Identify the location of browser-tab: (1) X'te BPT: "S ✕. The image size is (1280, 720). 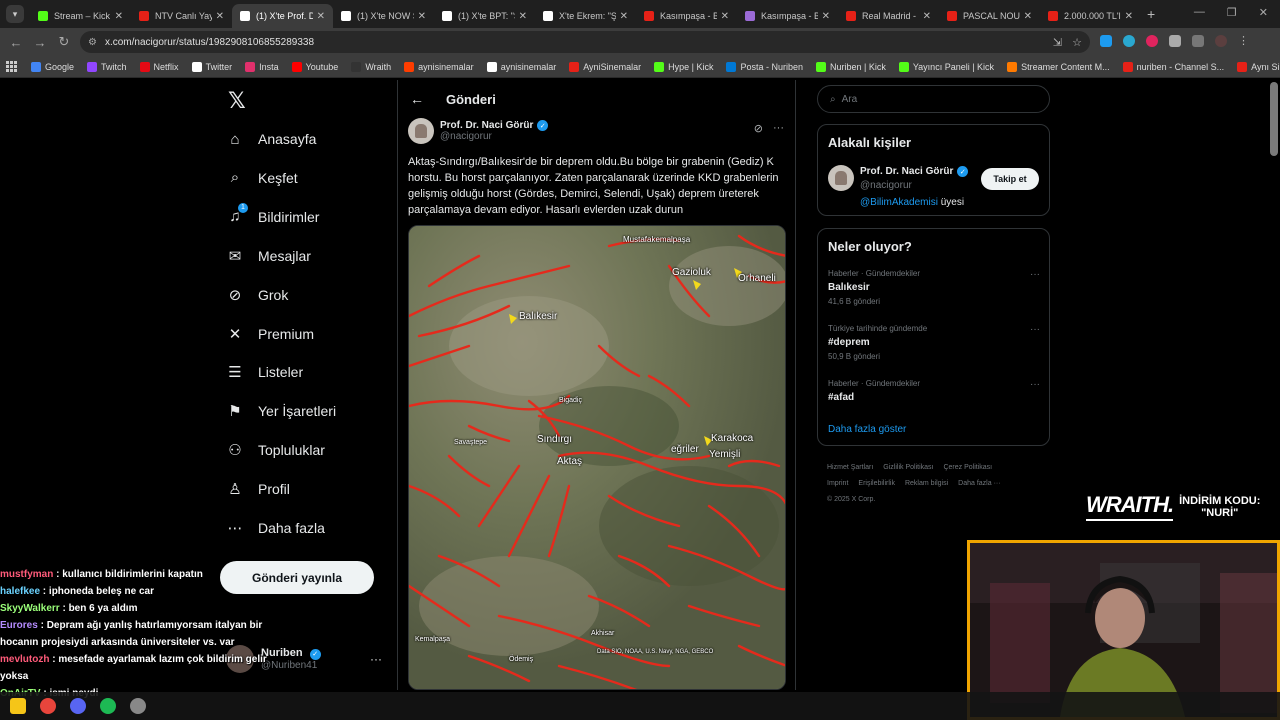
(484, 16).